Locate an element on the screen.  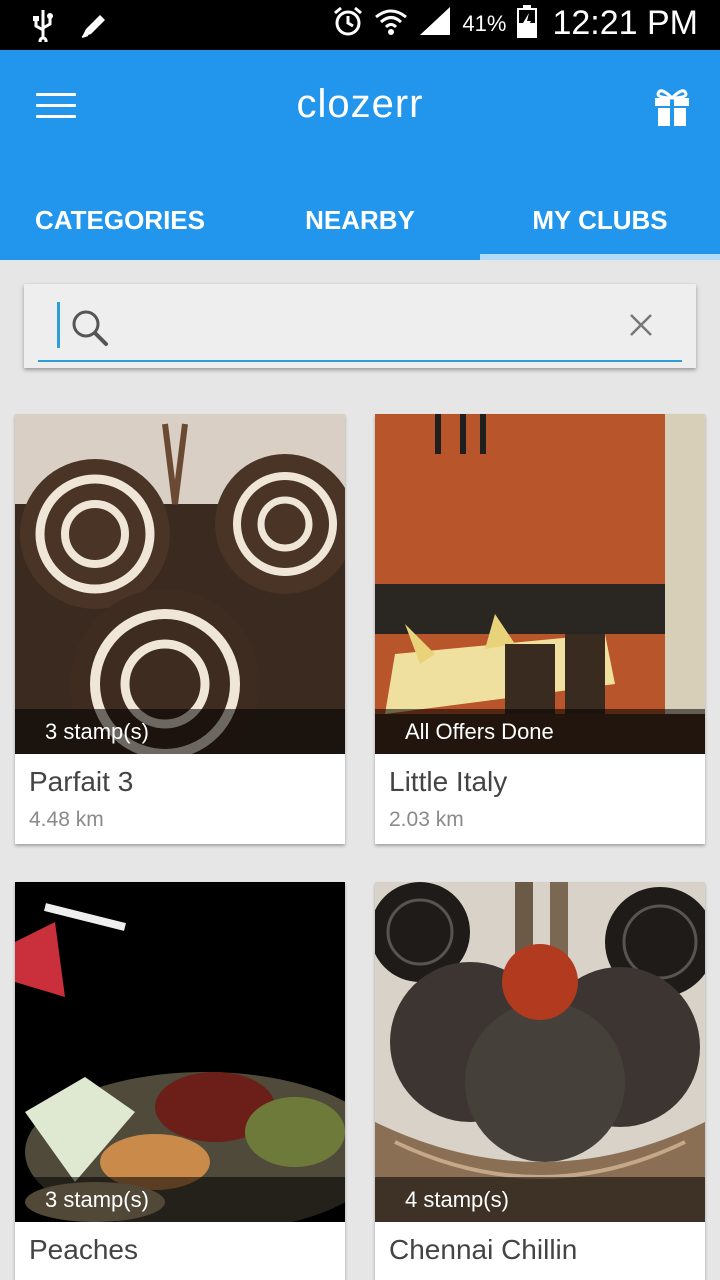
club-card: 4 stamp(s) Chennai Chillin is located at coordinates (540, 1081).